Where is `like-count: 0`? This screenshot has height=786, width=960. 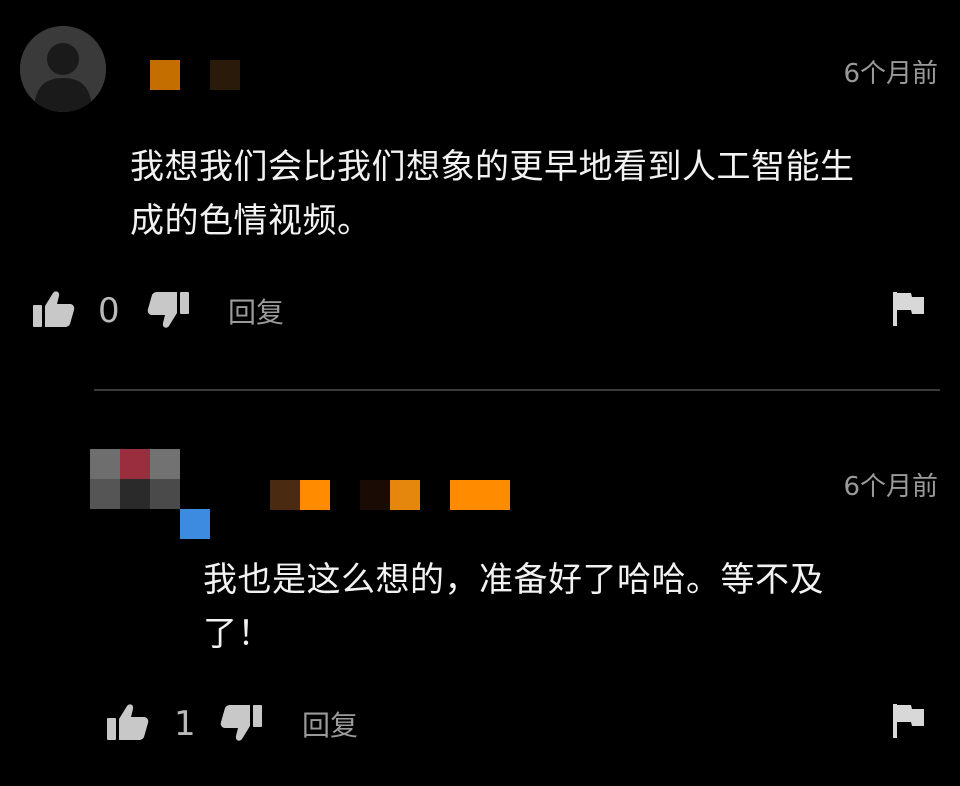
like-count: 0 is located at coordinates (109, 311).